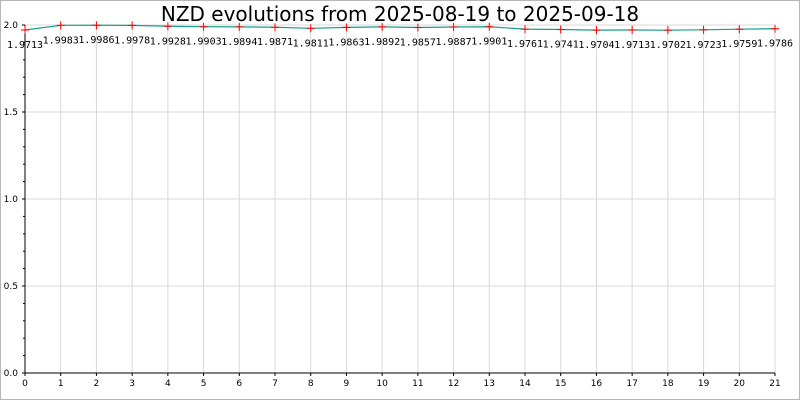 Image resolution: width=800 pixels, height=400 pixels. What do you see at coordinates (239, 42) in the screenshot?
I see `data-label: 1.9894` at bounding box center [239, 42].